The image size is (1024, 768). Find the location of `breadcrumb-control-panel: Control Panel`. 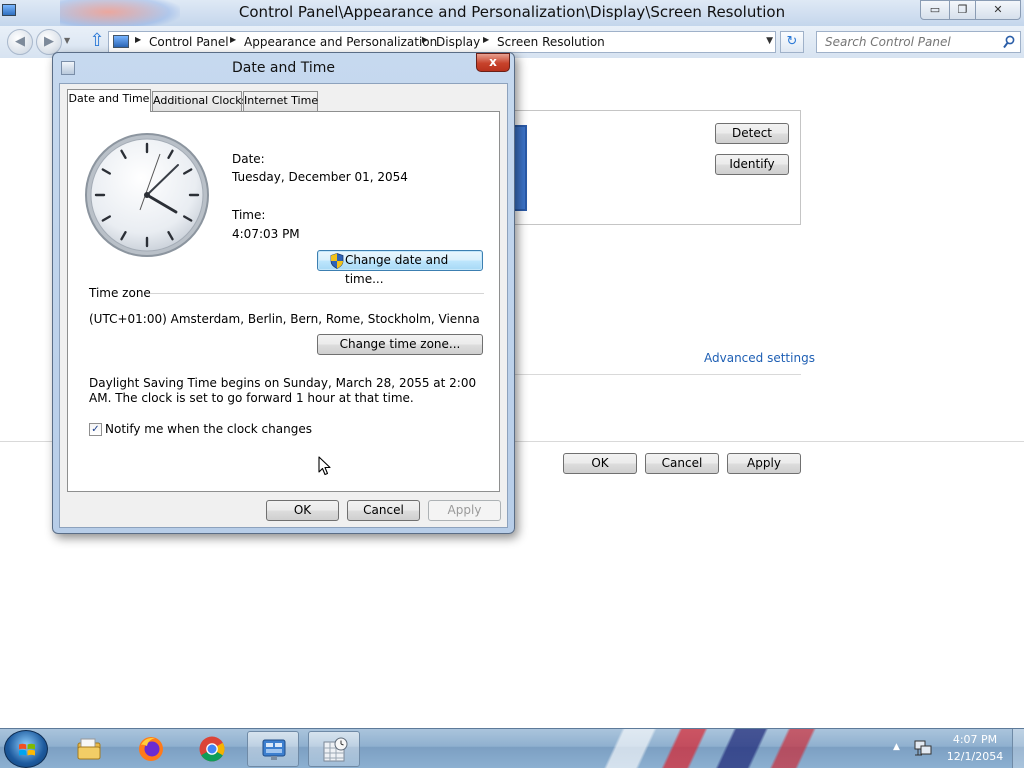

breadcrumb-control-panel: Control Panel is located at coordinates (189, 42).